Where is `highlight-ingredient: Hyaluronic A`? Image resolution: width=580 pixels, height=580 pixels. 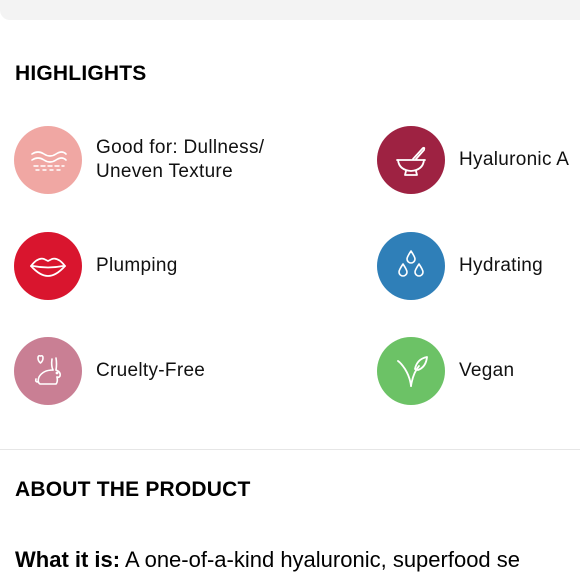 highlight-ingredient: Hyaluronic A is located at coordinates (473, 160).